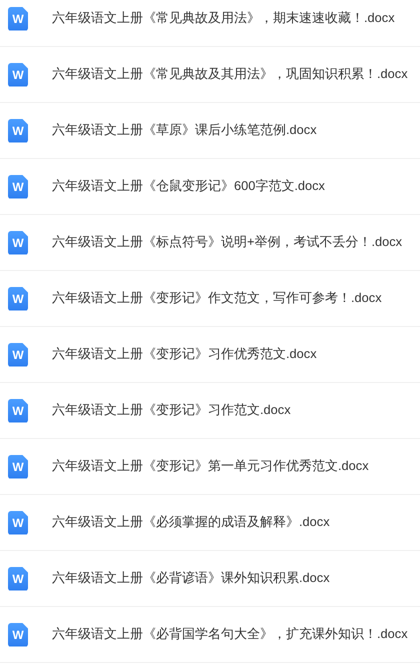  What do you see at coordinates (184, 130) in the screenshot?
I see `file-name: 六年级语文上册《草原》课后小练笔范例.docx` at bounding box center [184, 130].